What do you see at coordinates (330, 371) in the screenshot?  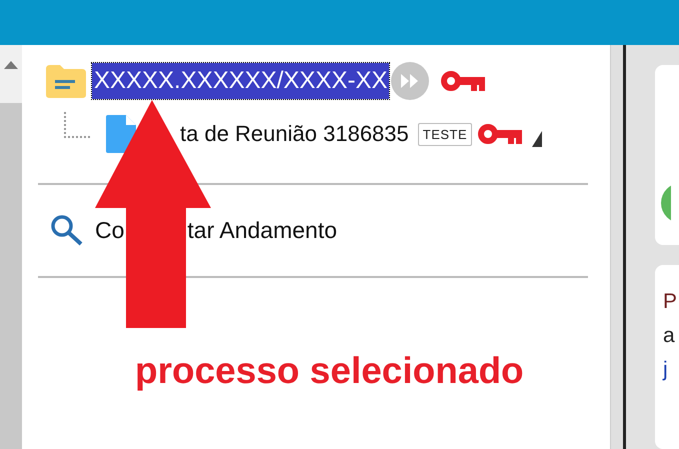 I see `annotation-text: processo selecionado` at bounding box center [330, 371].